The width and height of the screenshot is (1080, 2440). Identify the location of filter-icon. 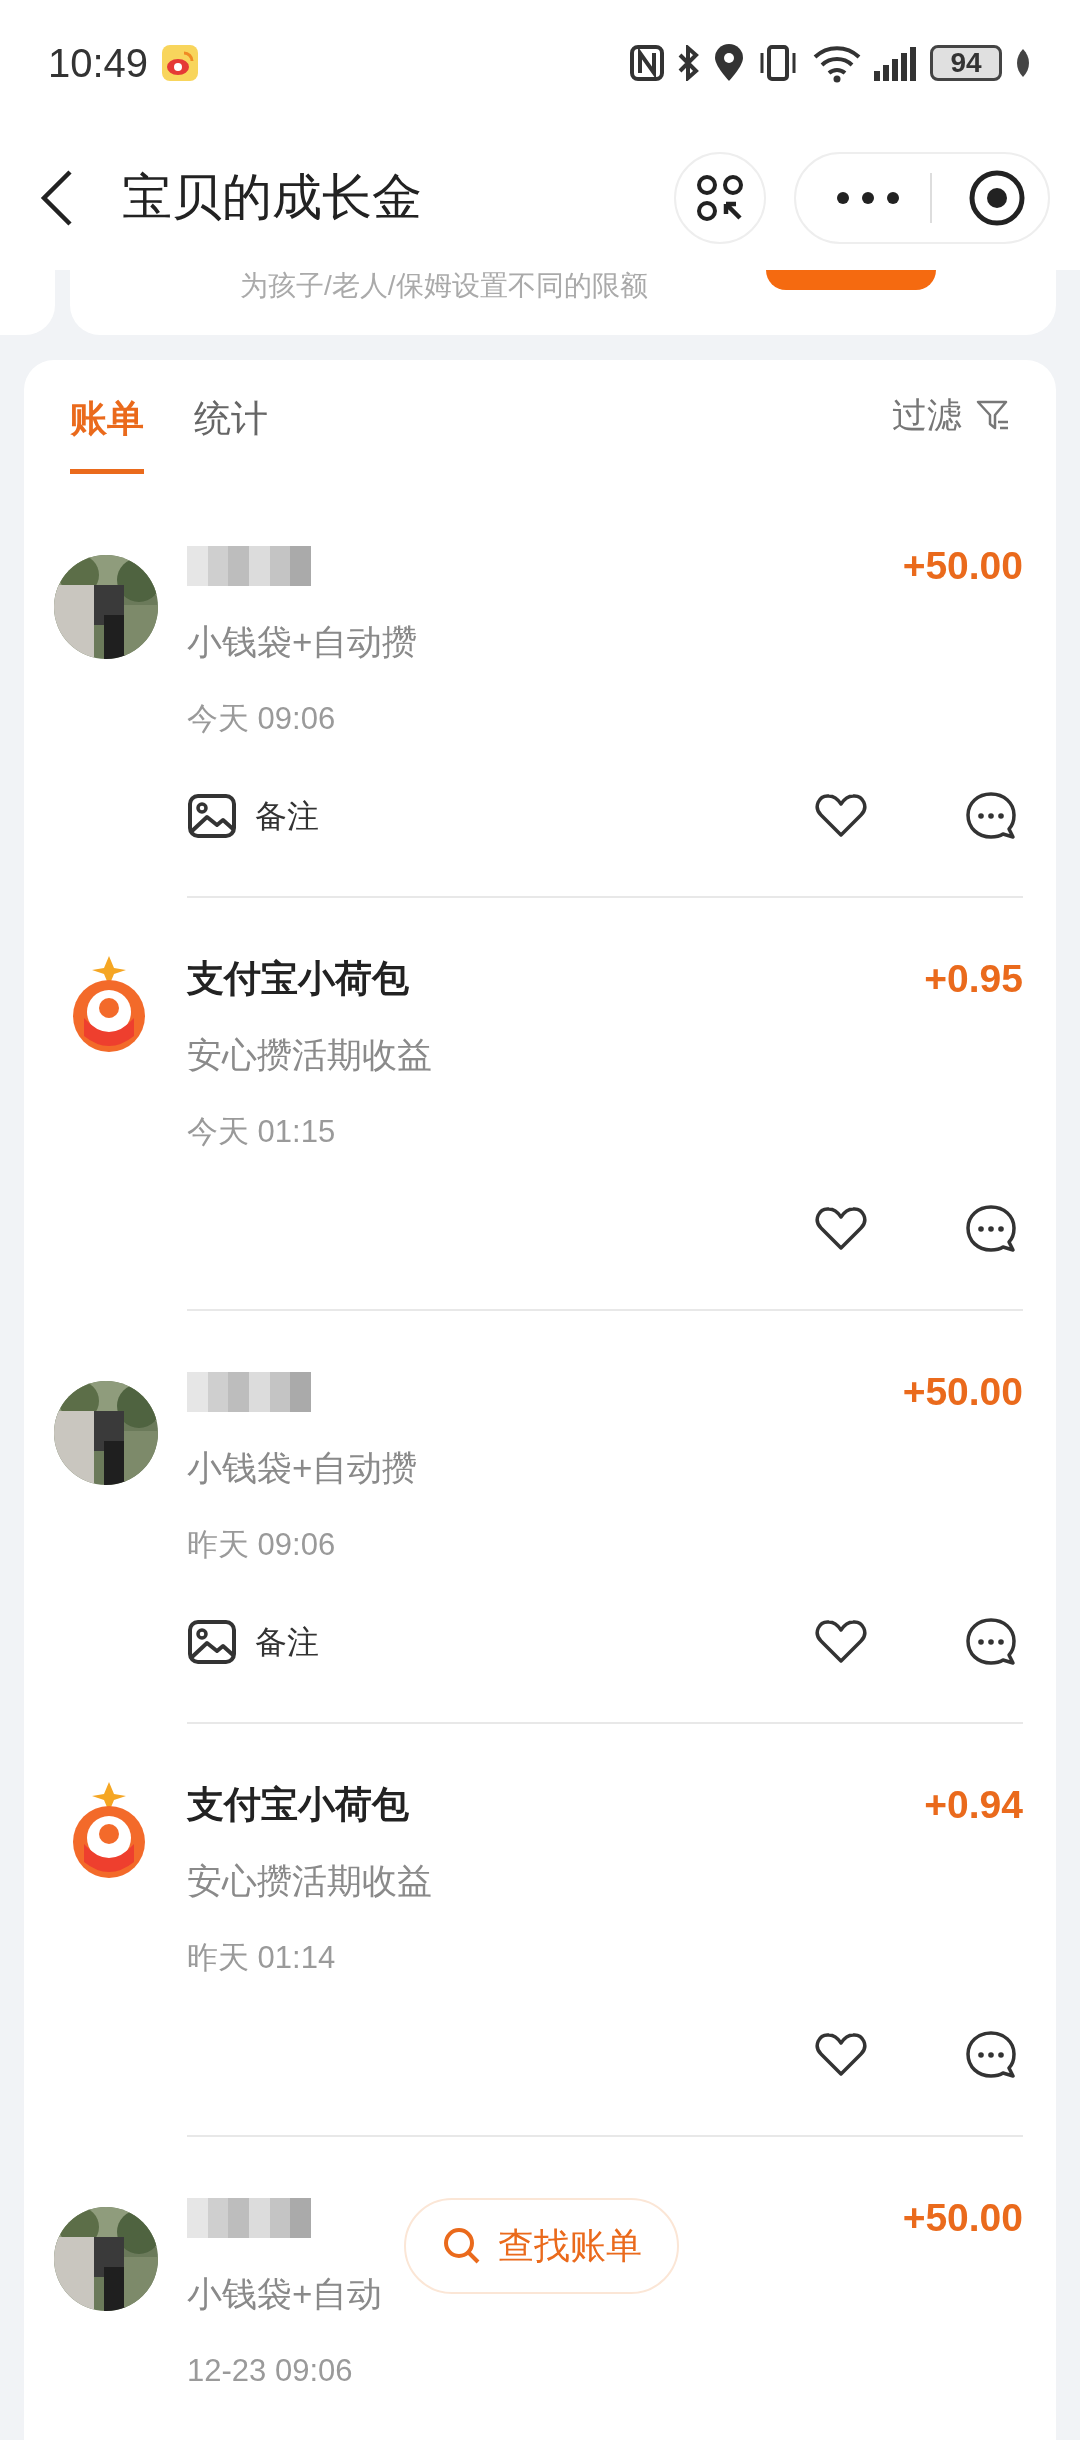
(993, 415).